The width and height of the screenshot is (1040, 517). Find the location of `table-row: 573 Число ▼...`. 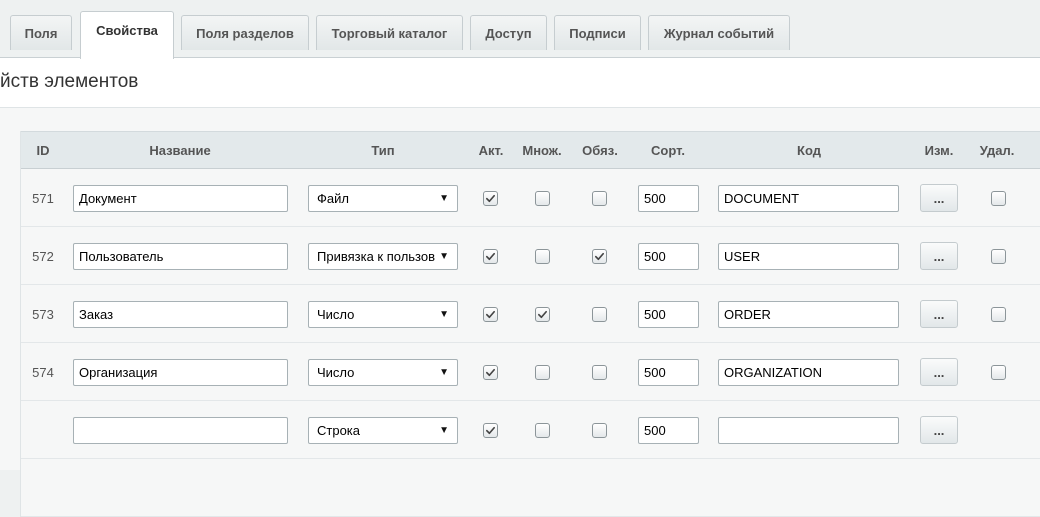

table-row: 573 Число ▼... is located at coordinates (530, 314).